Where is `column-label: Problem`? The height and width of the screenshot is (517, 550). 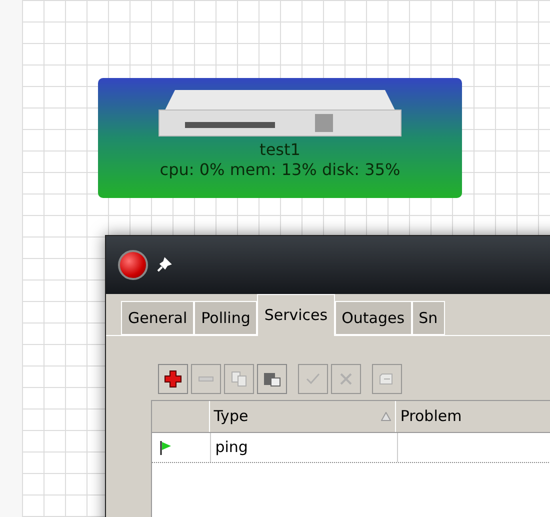 column-label: Problem is located at coordinates (431, 417).